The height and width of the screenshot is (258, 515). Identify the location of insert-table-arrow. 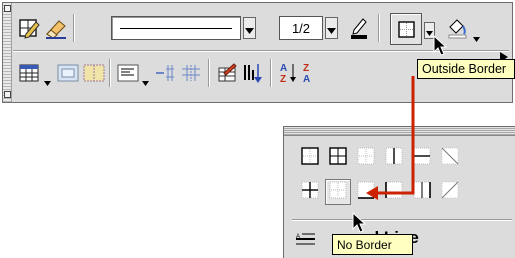
(47, 80).